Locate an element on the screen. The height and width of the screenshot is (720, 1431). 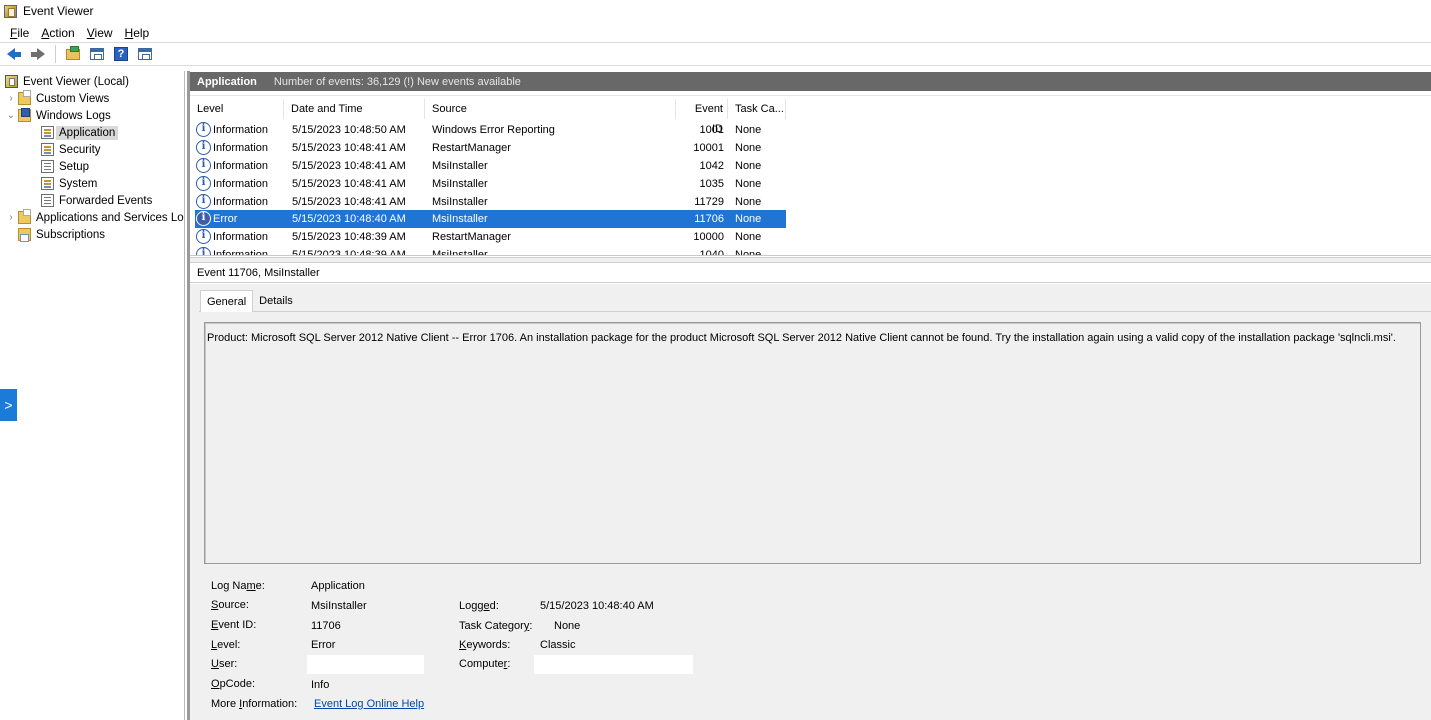
value-user-field is located at coordinates (365, 664).